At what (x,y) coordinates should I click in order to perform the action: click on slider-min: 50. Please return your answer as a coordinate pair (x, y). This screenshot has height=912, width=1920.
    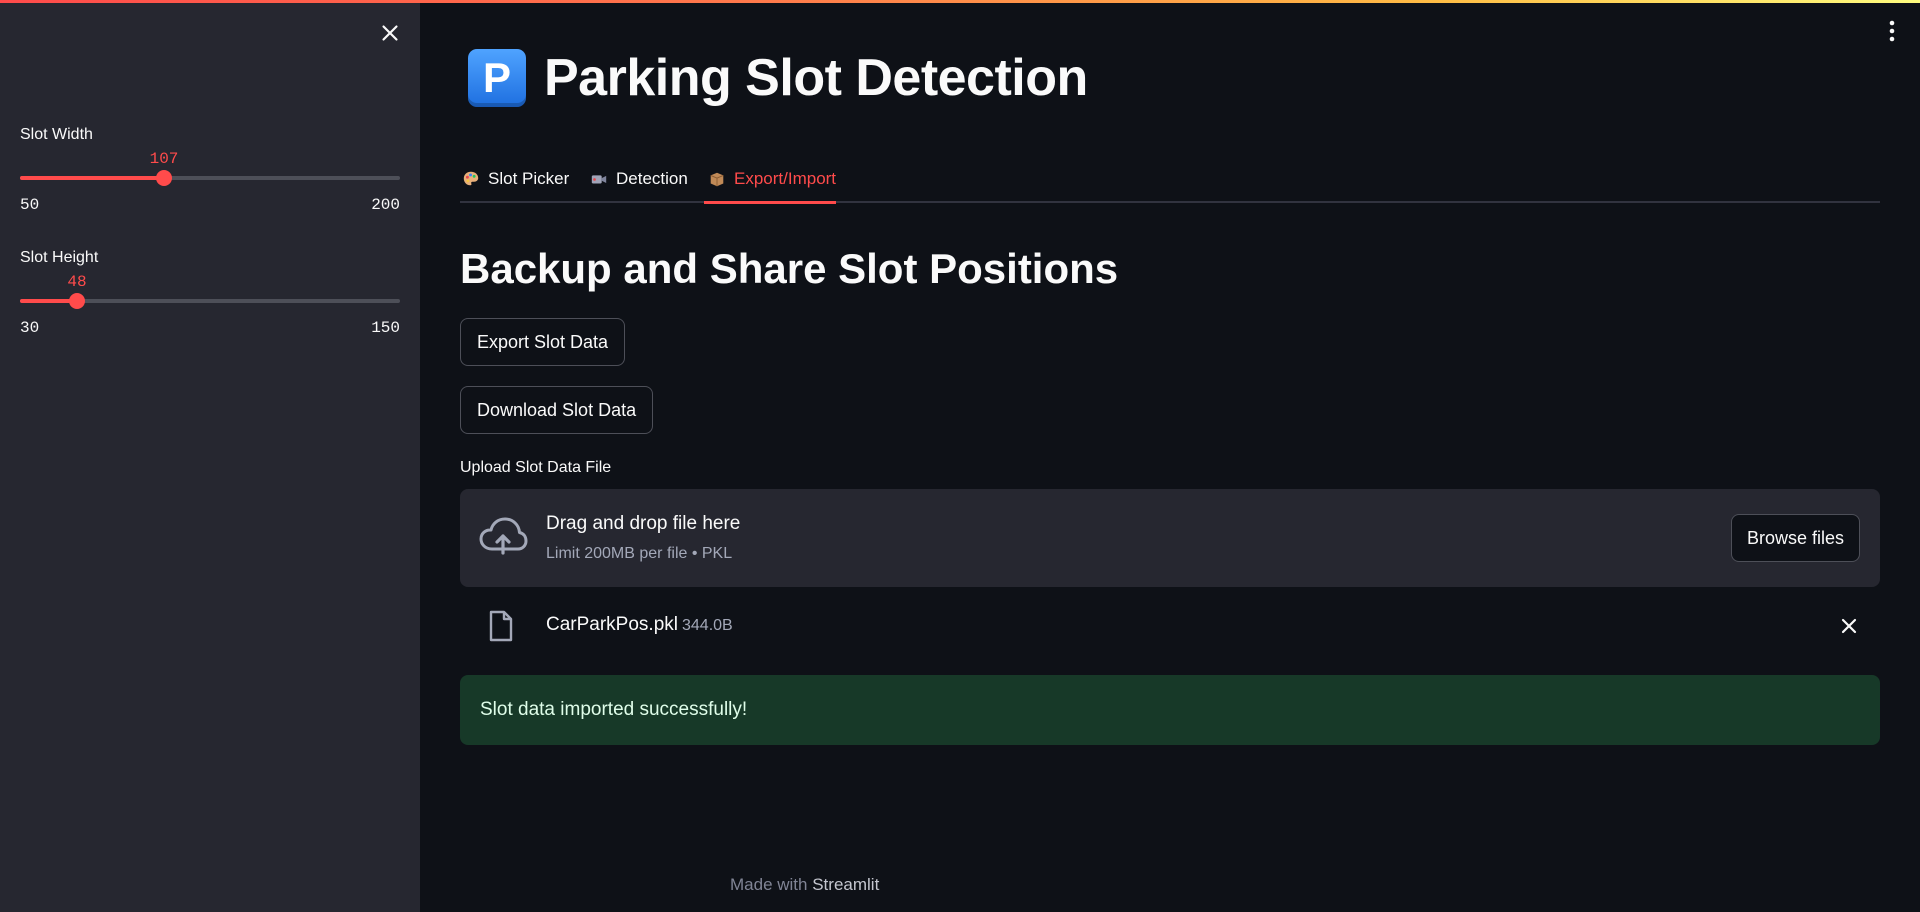
    Looking at the image, I should click on (30, 205).